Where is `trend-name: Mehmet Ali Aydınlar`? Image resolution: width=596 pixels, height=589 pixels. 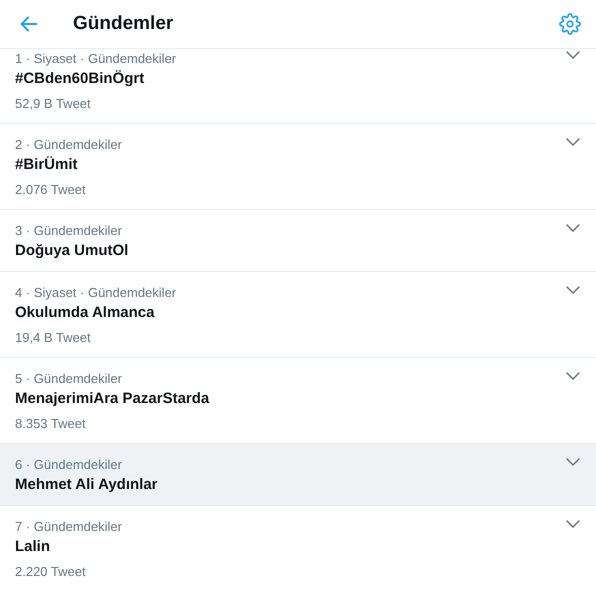 trend-name: Mehmet Ali Aydınlar is located at coordinates (87, 485).